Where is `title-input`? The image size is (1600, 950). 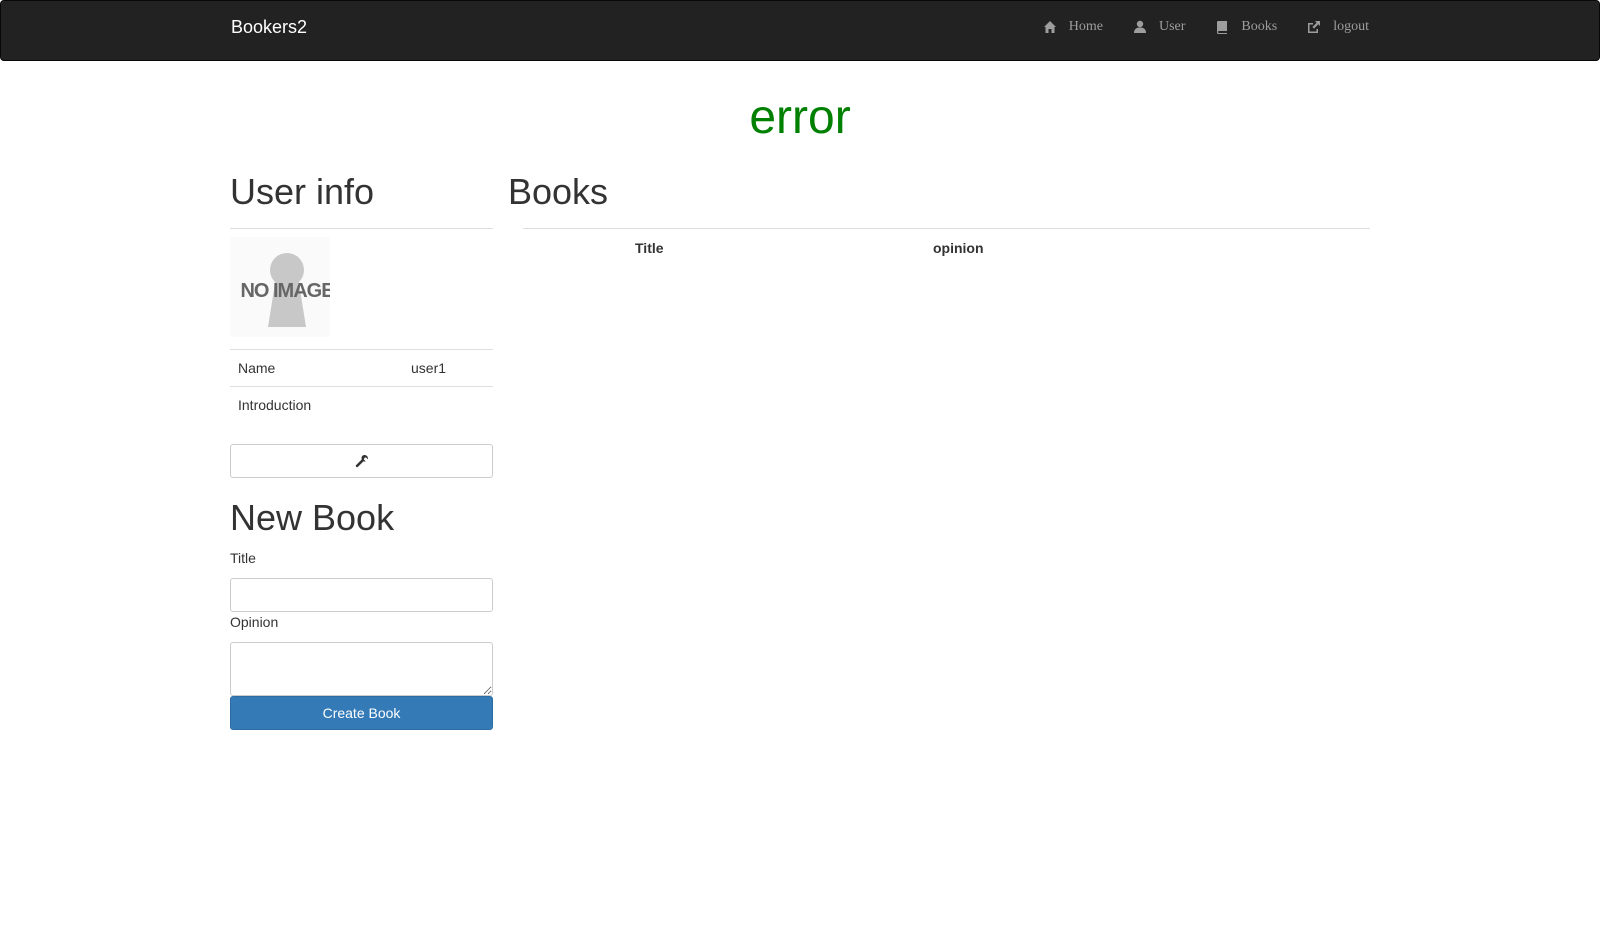 title-input is located at coordinates (361, 594).